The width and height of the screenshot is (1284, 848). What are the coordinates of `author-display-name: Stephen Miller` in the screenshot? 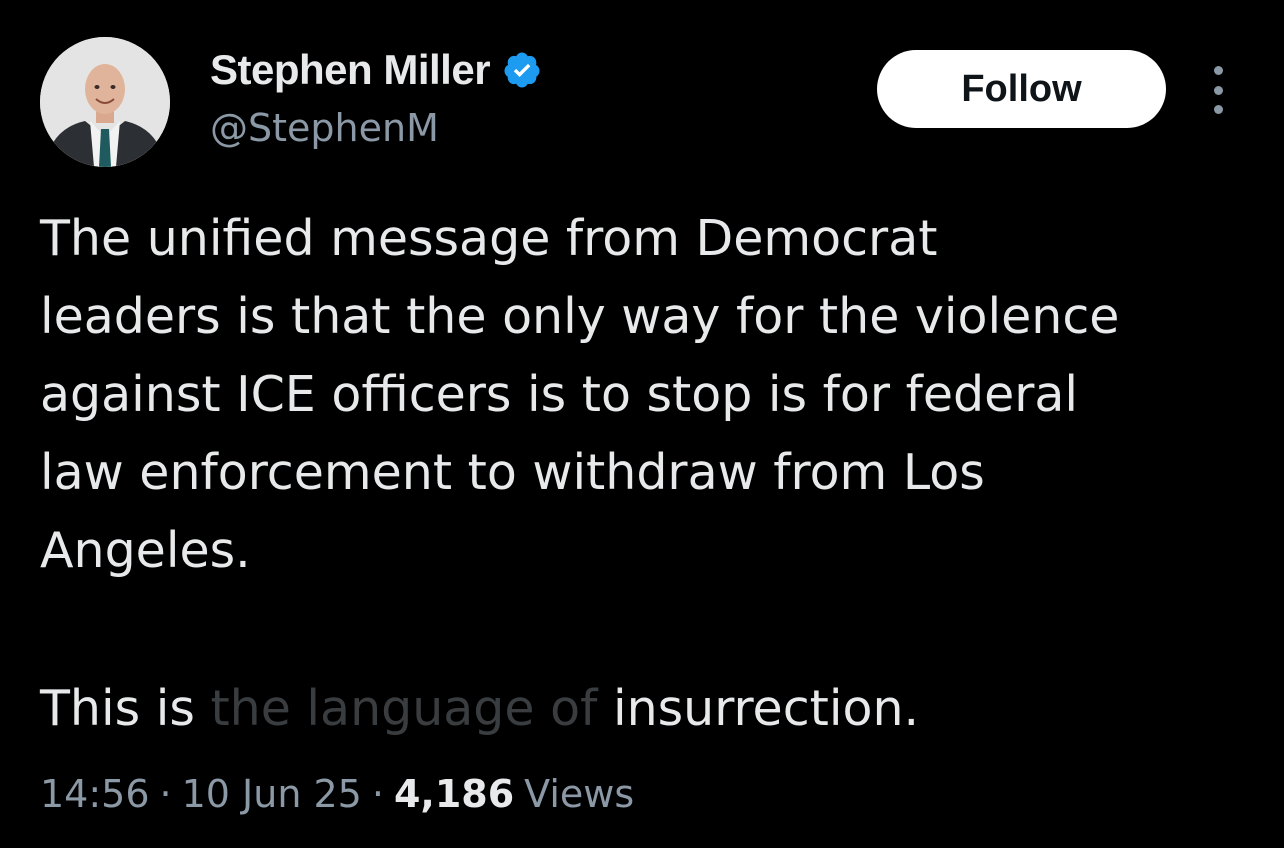 It's located at (350, 70).